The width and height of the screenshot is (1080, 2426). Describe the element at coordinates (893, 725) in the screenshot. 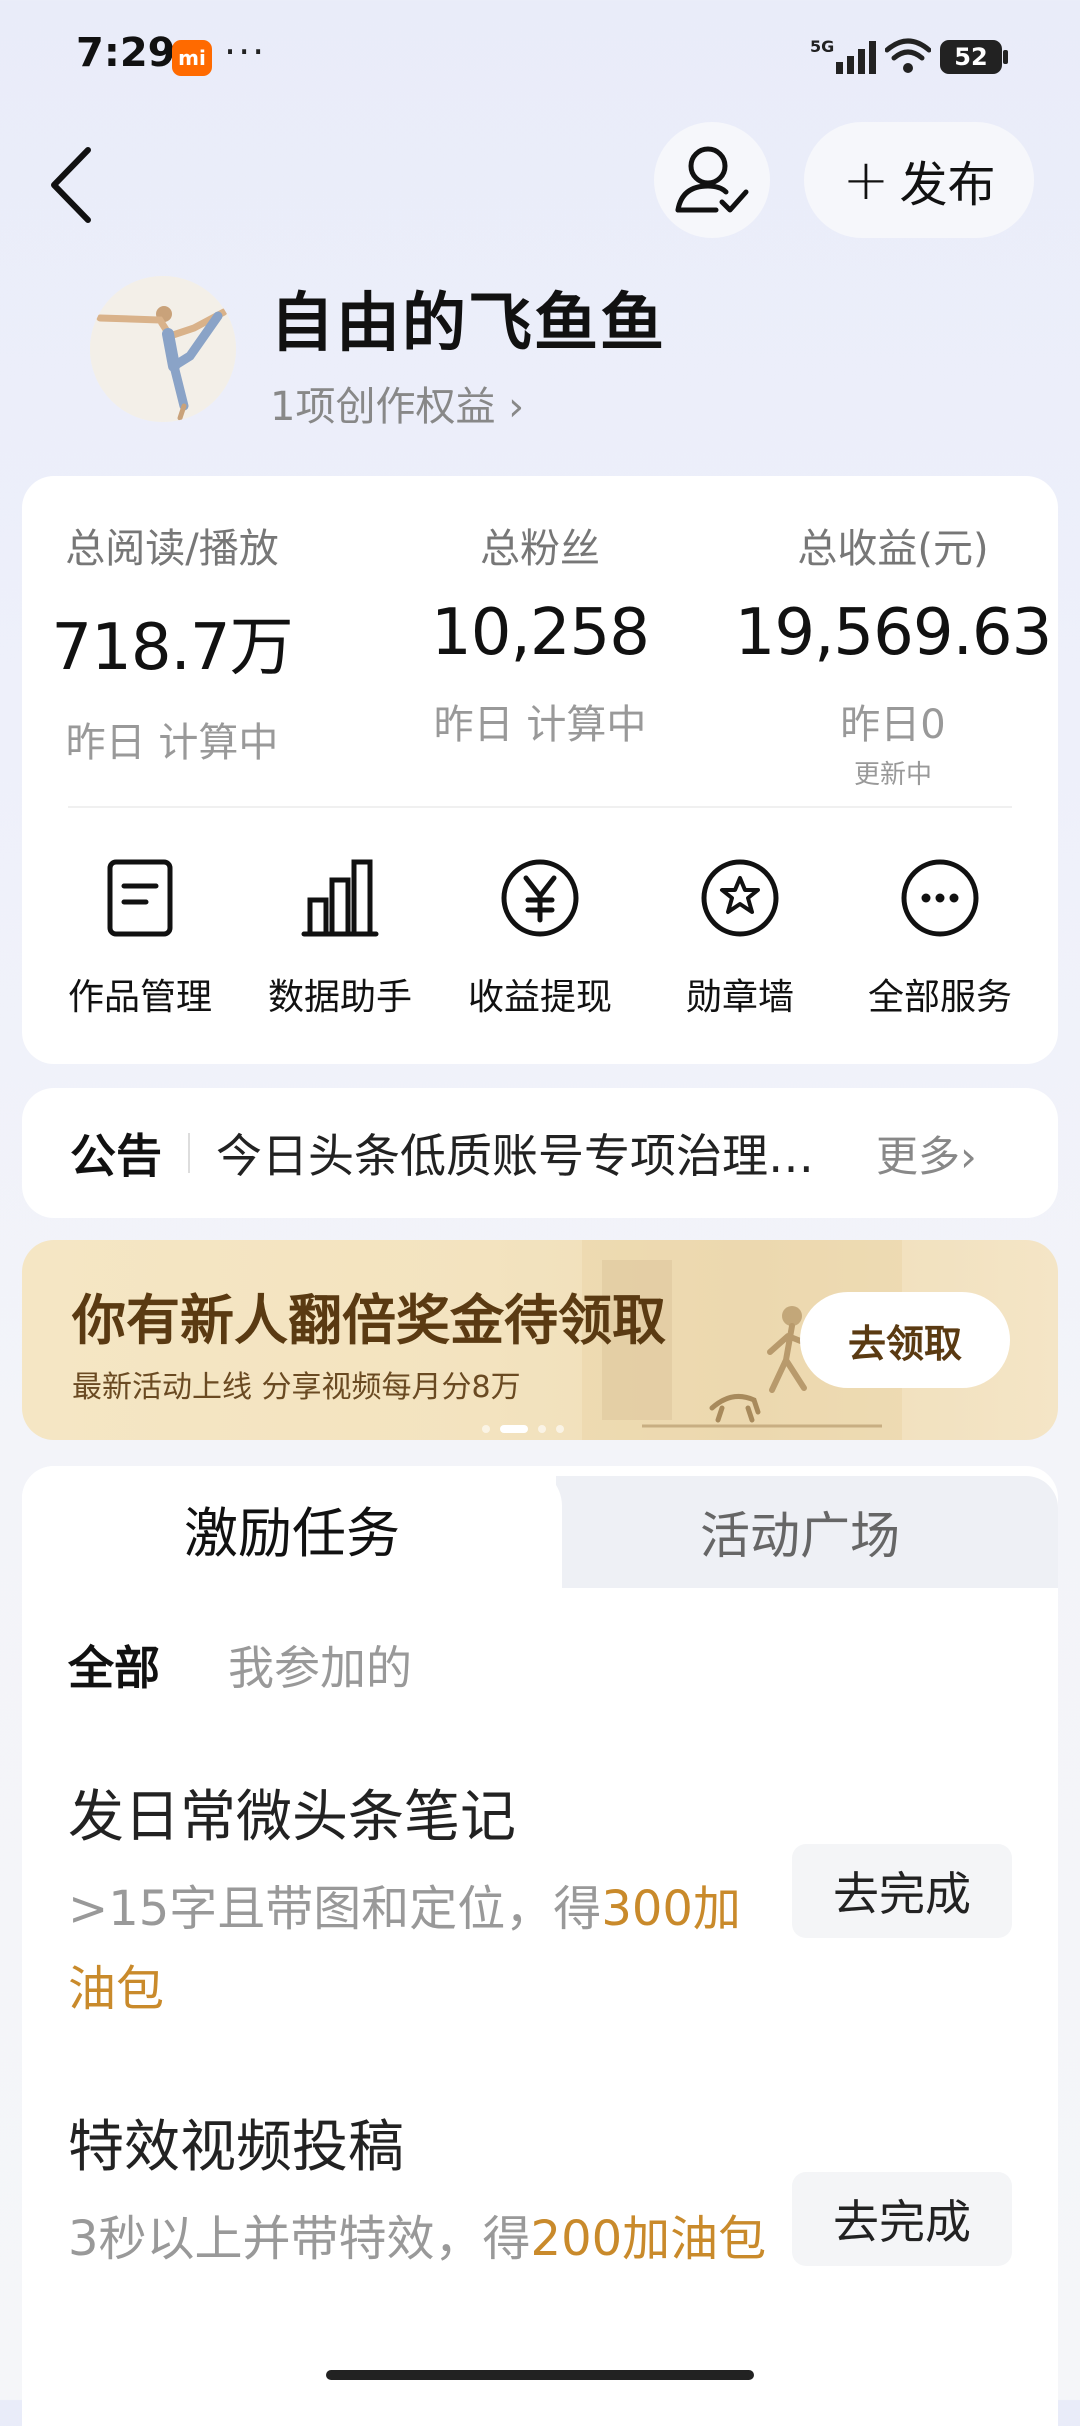

I see `stat-sub: 昨日0` at that location.